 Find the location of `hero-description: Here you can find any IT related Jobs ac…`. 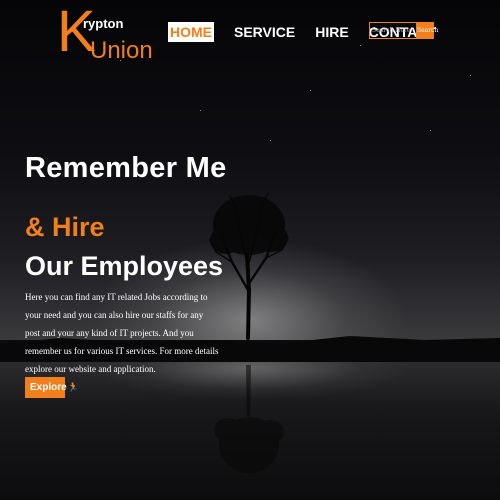

hero-description: Here you can find any IT related Jobs ac… is located at coordinates (122, 333).